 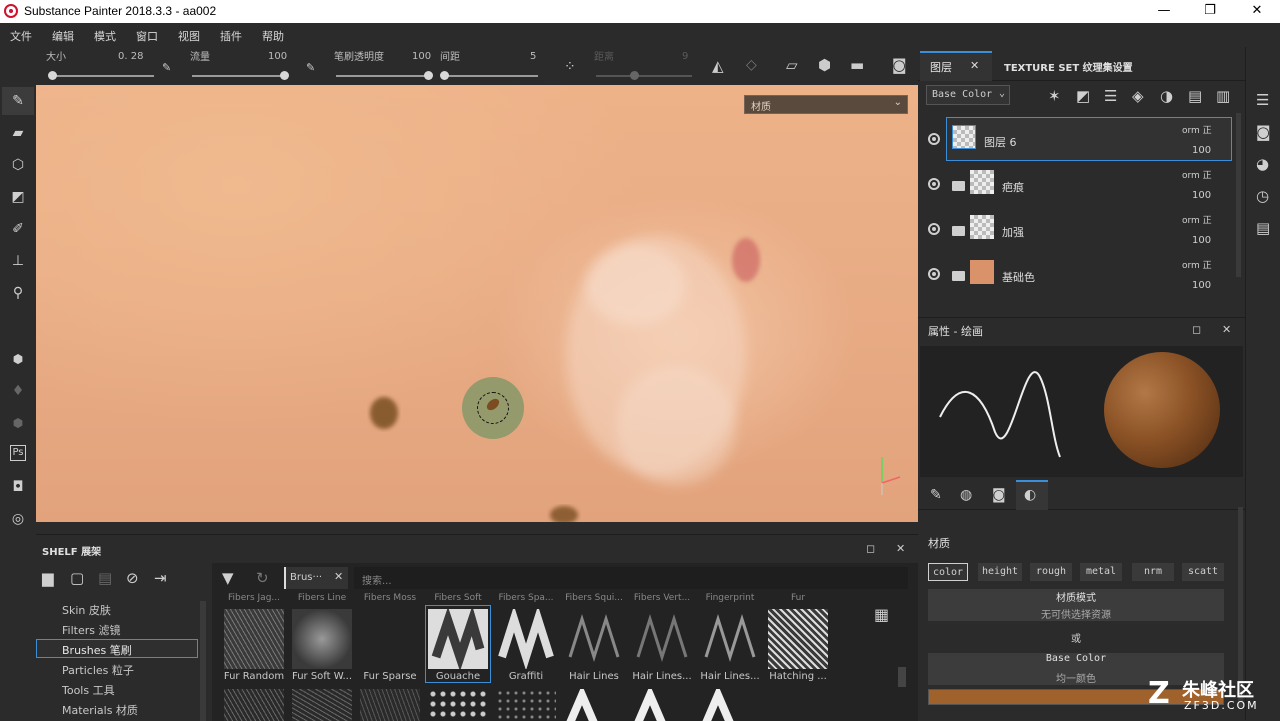 I want to click on brush-tab-icon: ✎, so click(x=936, y=495).